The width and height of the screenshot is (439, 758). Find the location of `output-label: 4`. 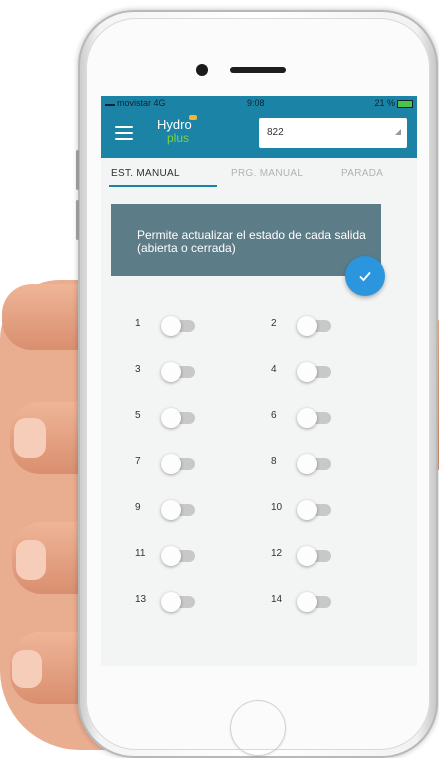

output-label: 4 is located at coordinates (274, 369).